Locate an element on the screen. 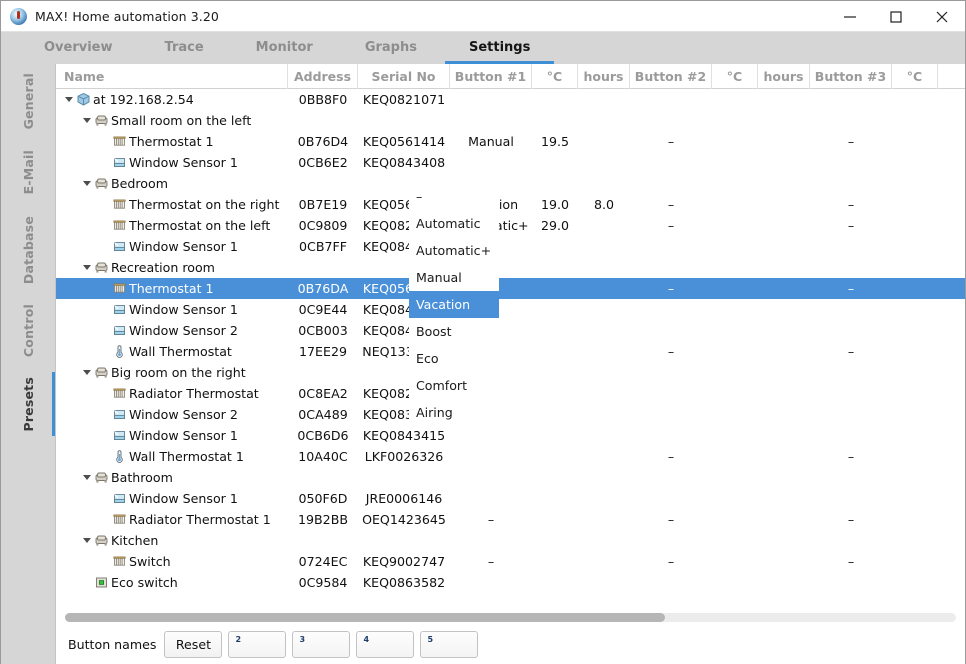 The height and width of the screenshot is (664, 966). close-icon is located at coordinates (942, 16).